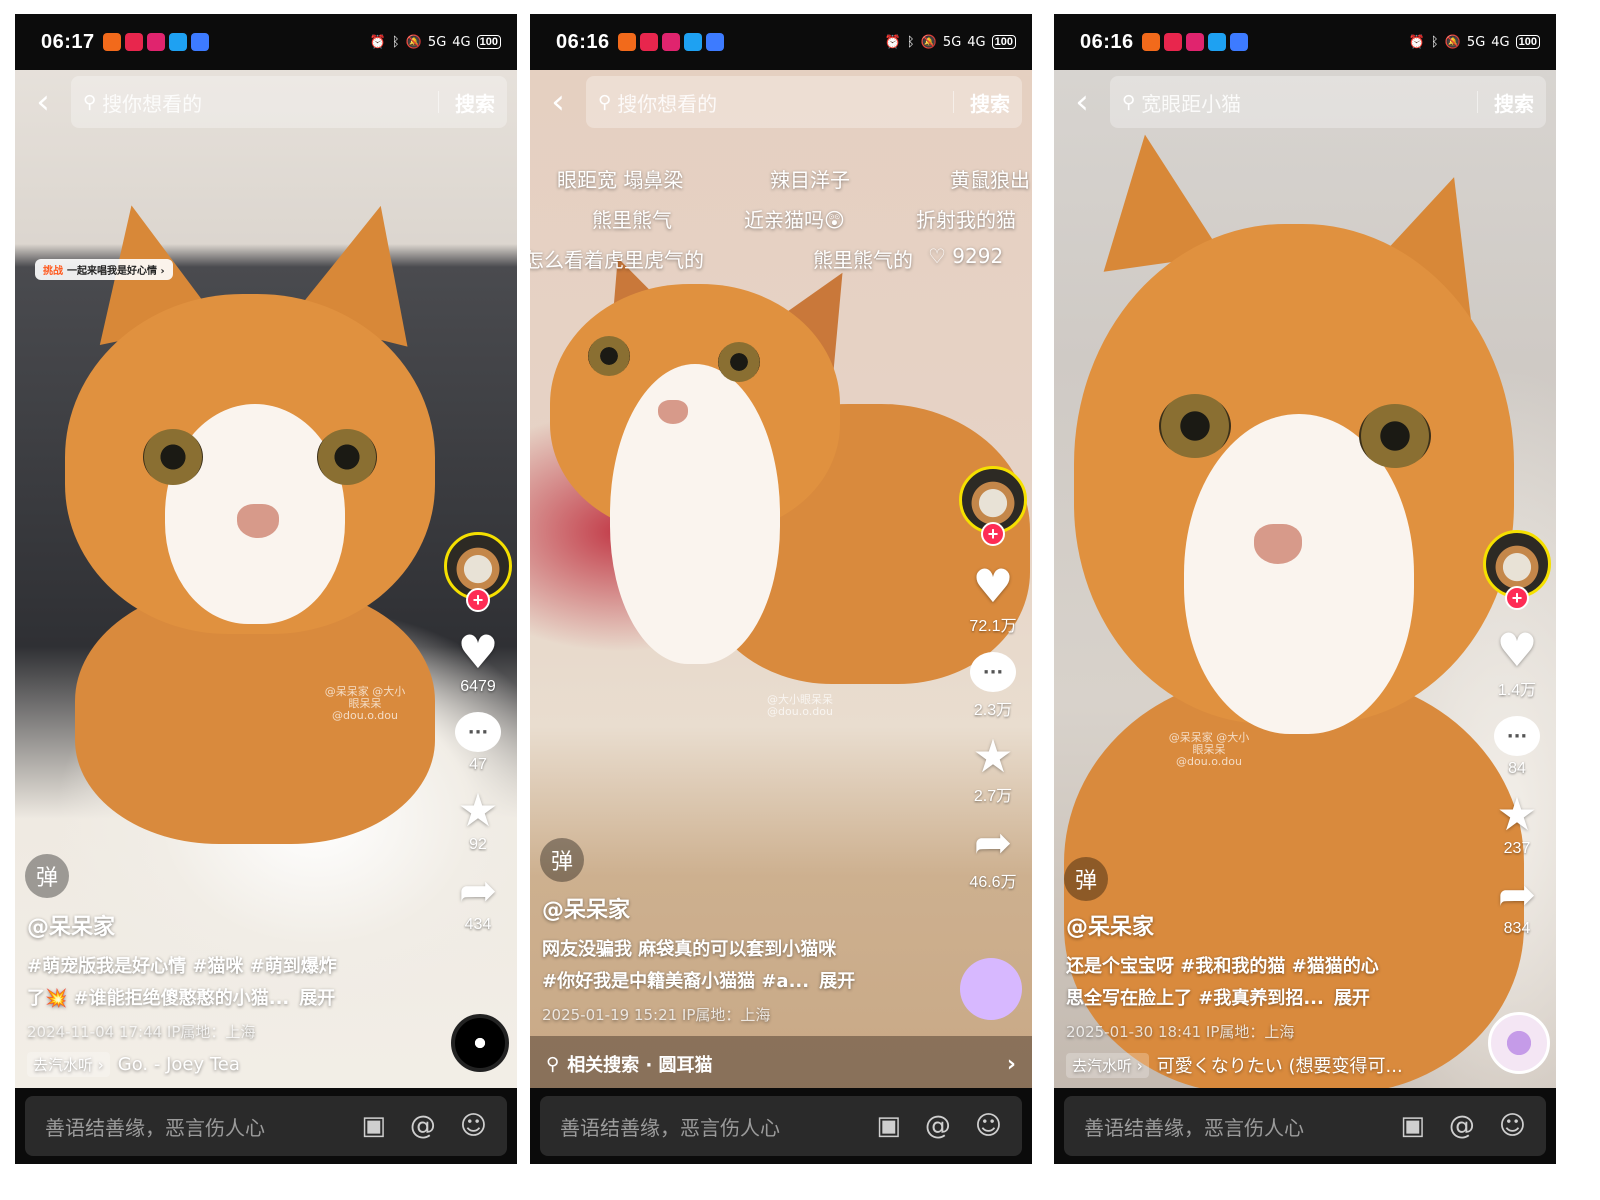 The height and width of the screenshot is (1200, 1600). I want to click on like-count: 1.4万, so click(1517, 690).